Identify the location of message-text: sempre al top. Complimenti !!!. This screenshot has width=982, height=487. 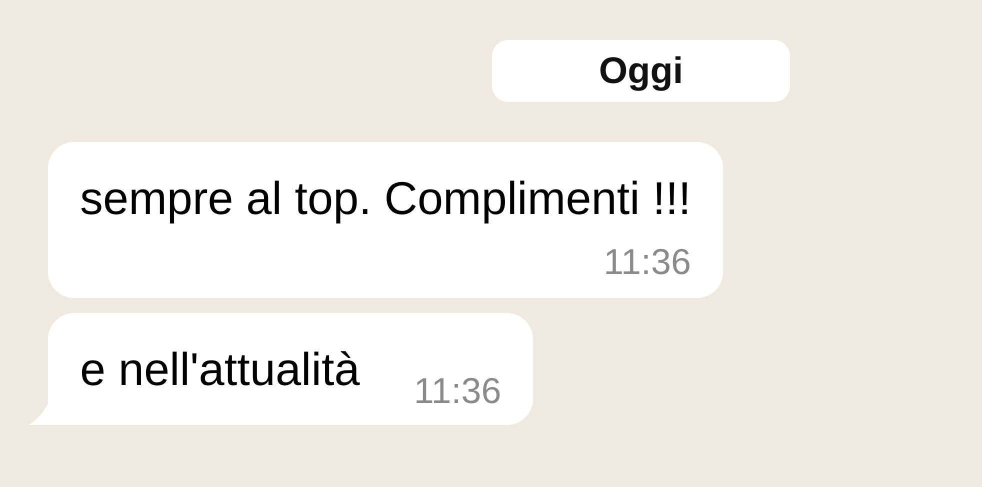
(386, 198).